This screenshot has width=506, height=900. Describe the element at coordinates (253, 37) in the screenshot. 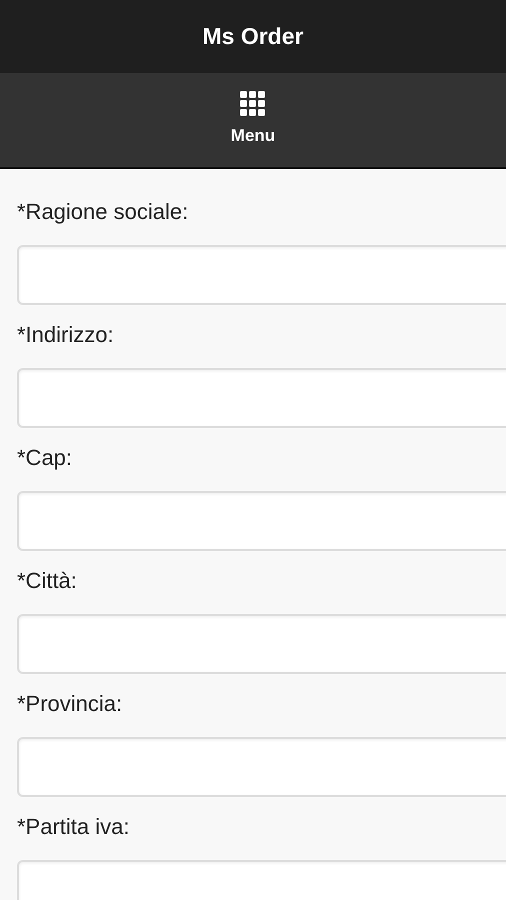

I see `app-title: Ms Order` at that location.